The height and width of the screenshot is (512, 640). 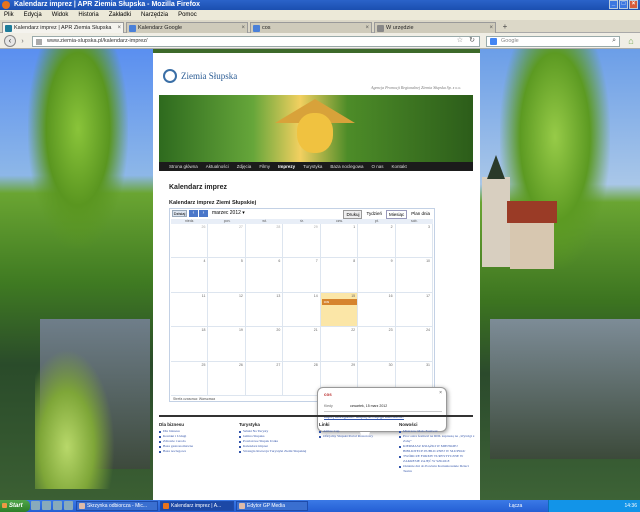 I want to click on site-logo-icon, so click(x=170, y=76).